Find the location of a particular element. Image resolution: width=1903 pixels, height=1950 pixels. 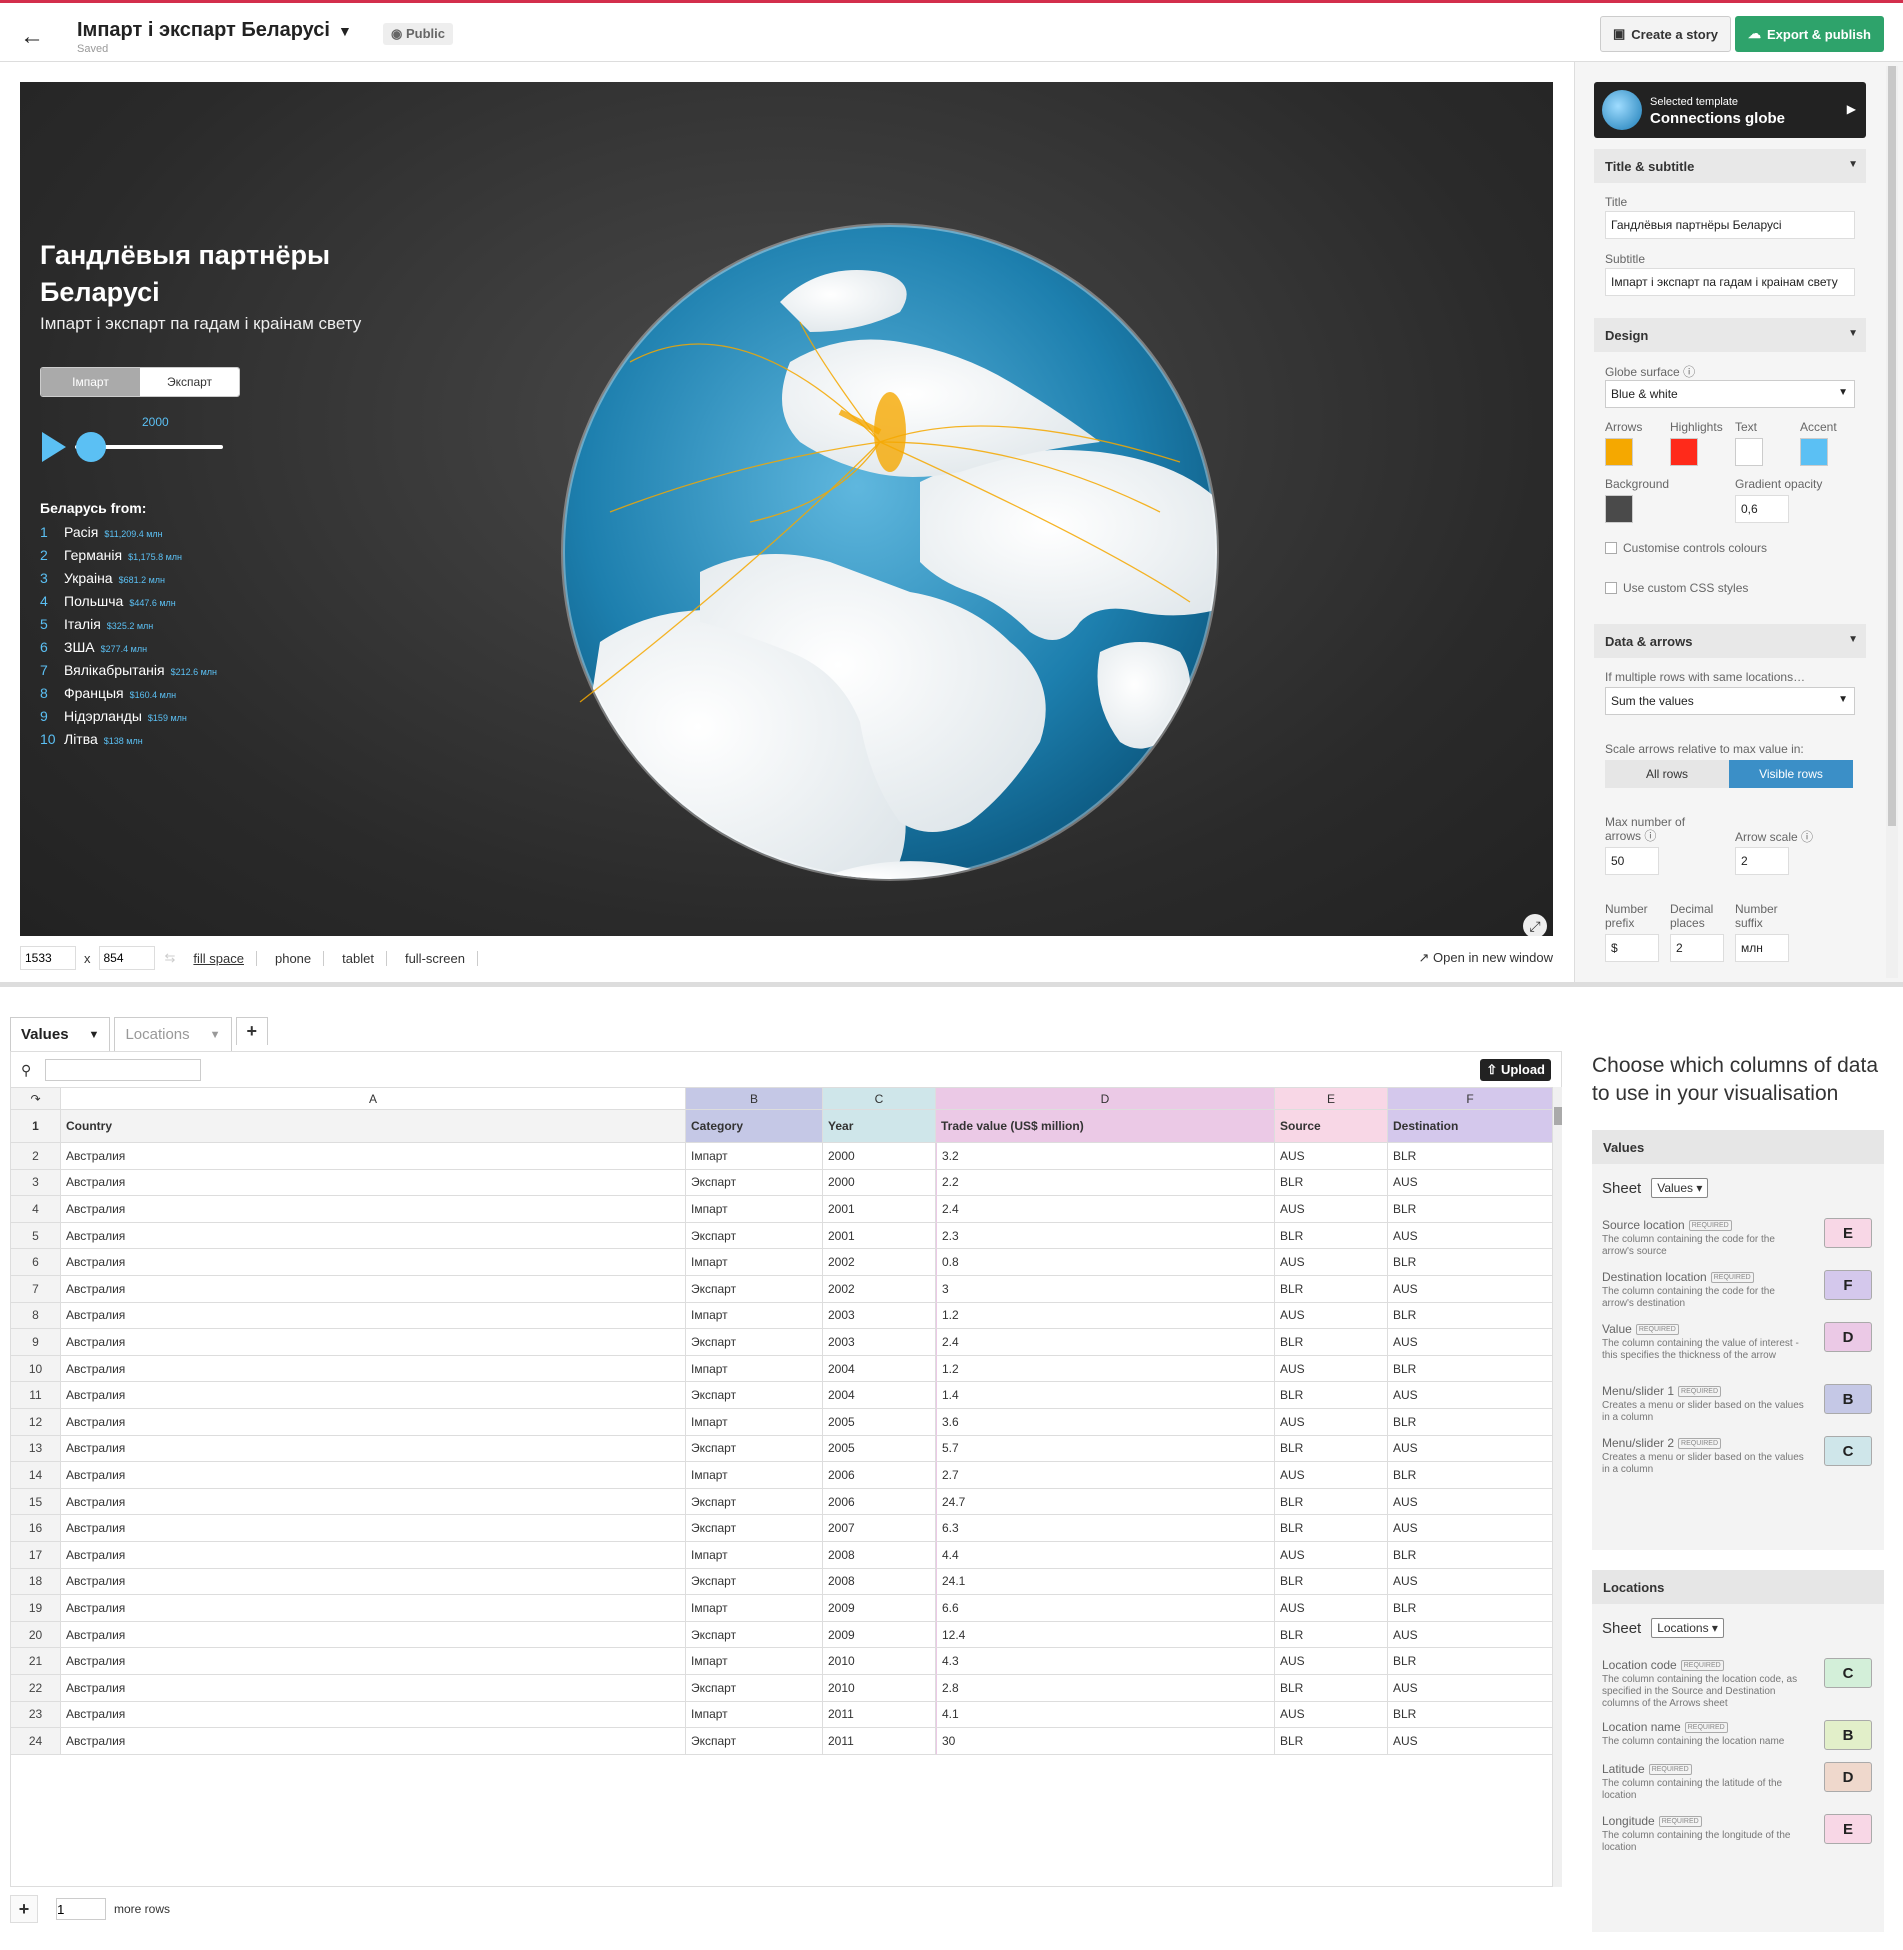

row-number: 9 is located at coordinates (36, 1342).